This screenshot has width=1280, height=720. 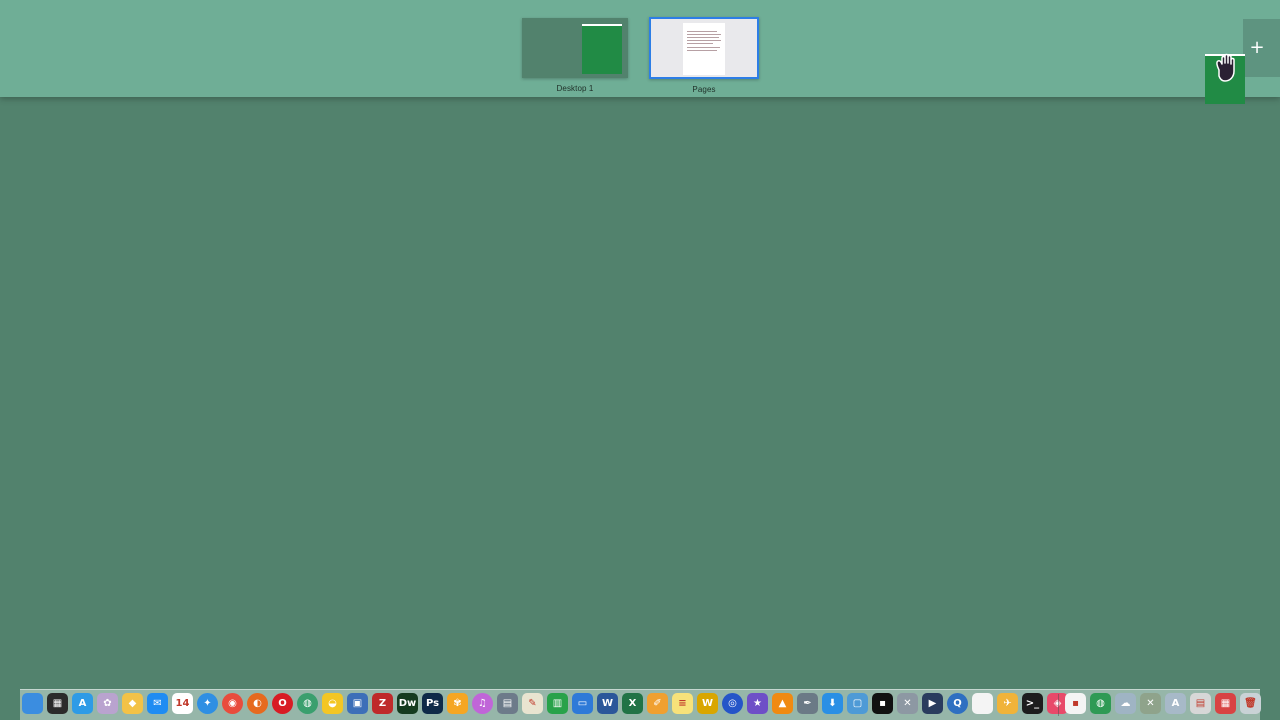 What do you see at coordinates (857, 703) in the screenshot?
I see `preview-icon: ▢` at bounding box center [857, 703].